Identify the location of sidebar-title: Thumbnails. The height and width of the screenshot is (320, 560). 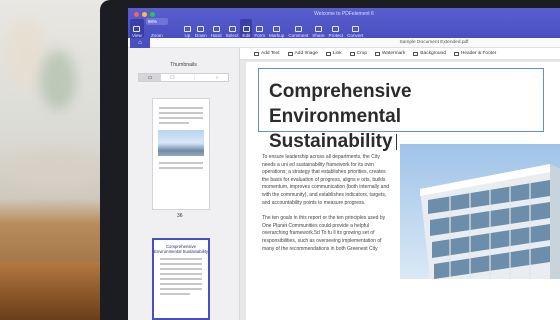
(183, 65).